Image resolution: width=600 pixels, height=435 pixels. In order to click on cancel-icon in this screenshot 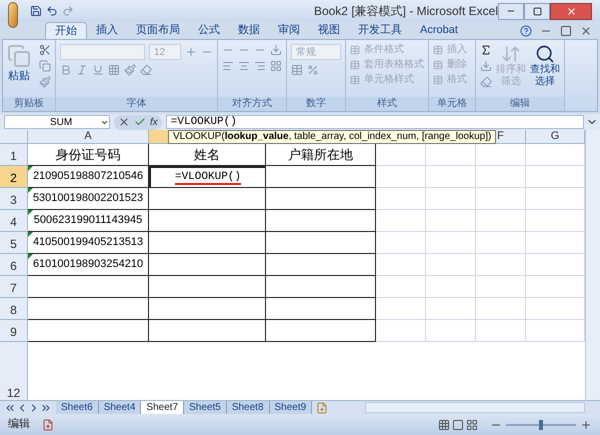, I will do `click(124, 122)`.